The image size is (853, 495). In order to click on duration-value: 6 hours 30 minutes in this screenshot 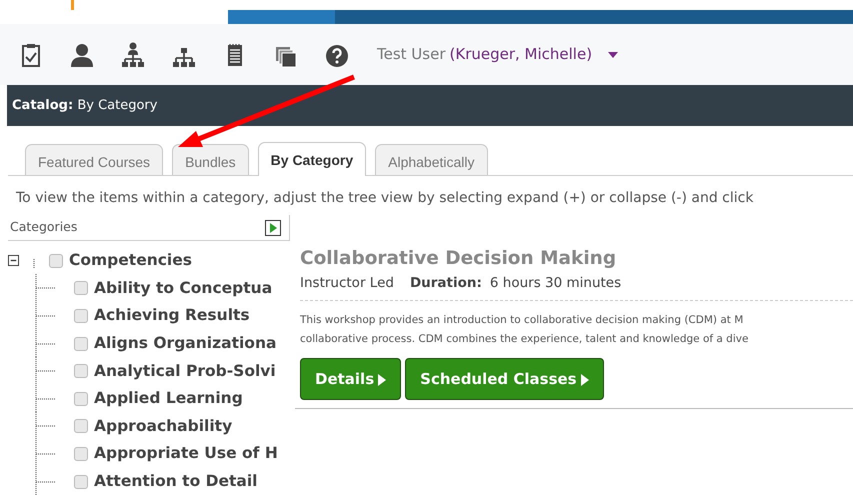, I will do `click(556, 282)`.